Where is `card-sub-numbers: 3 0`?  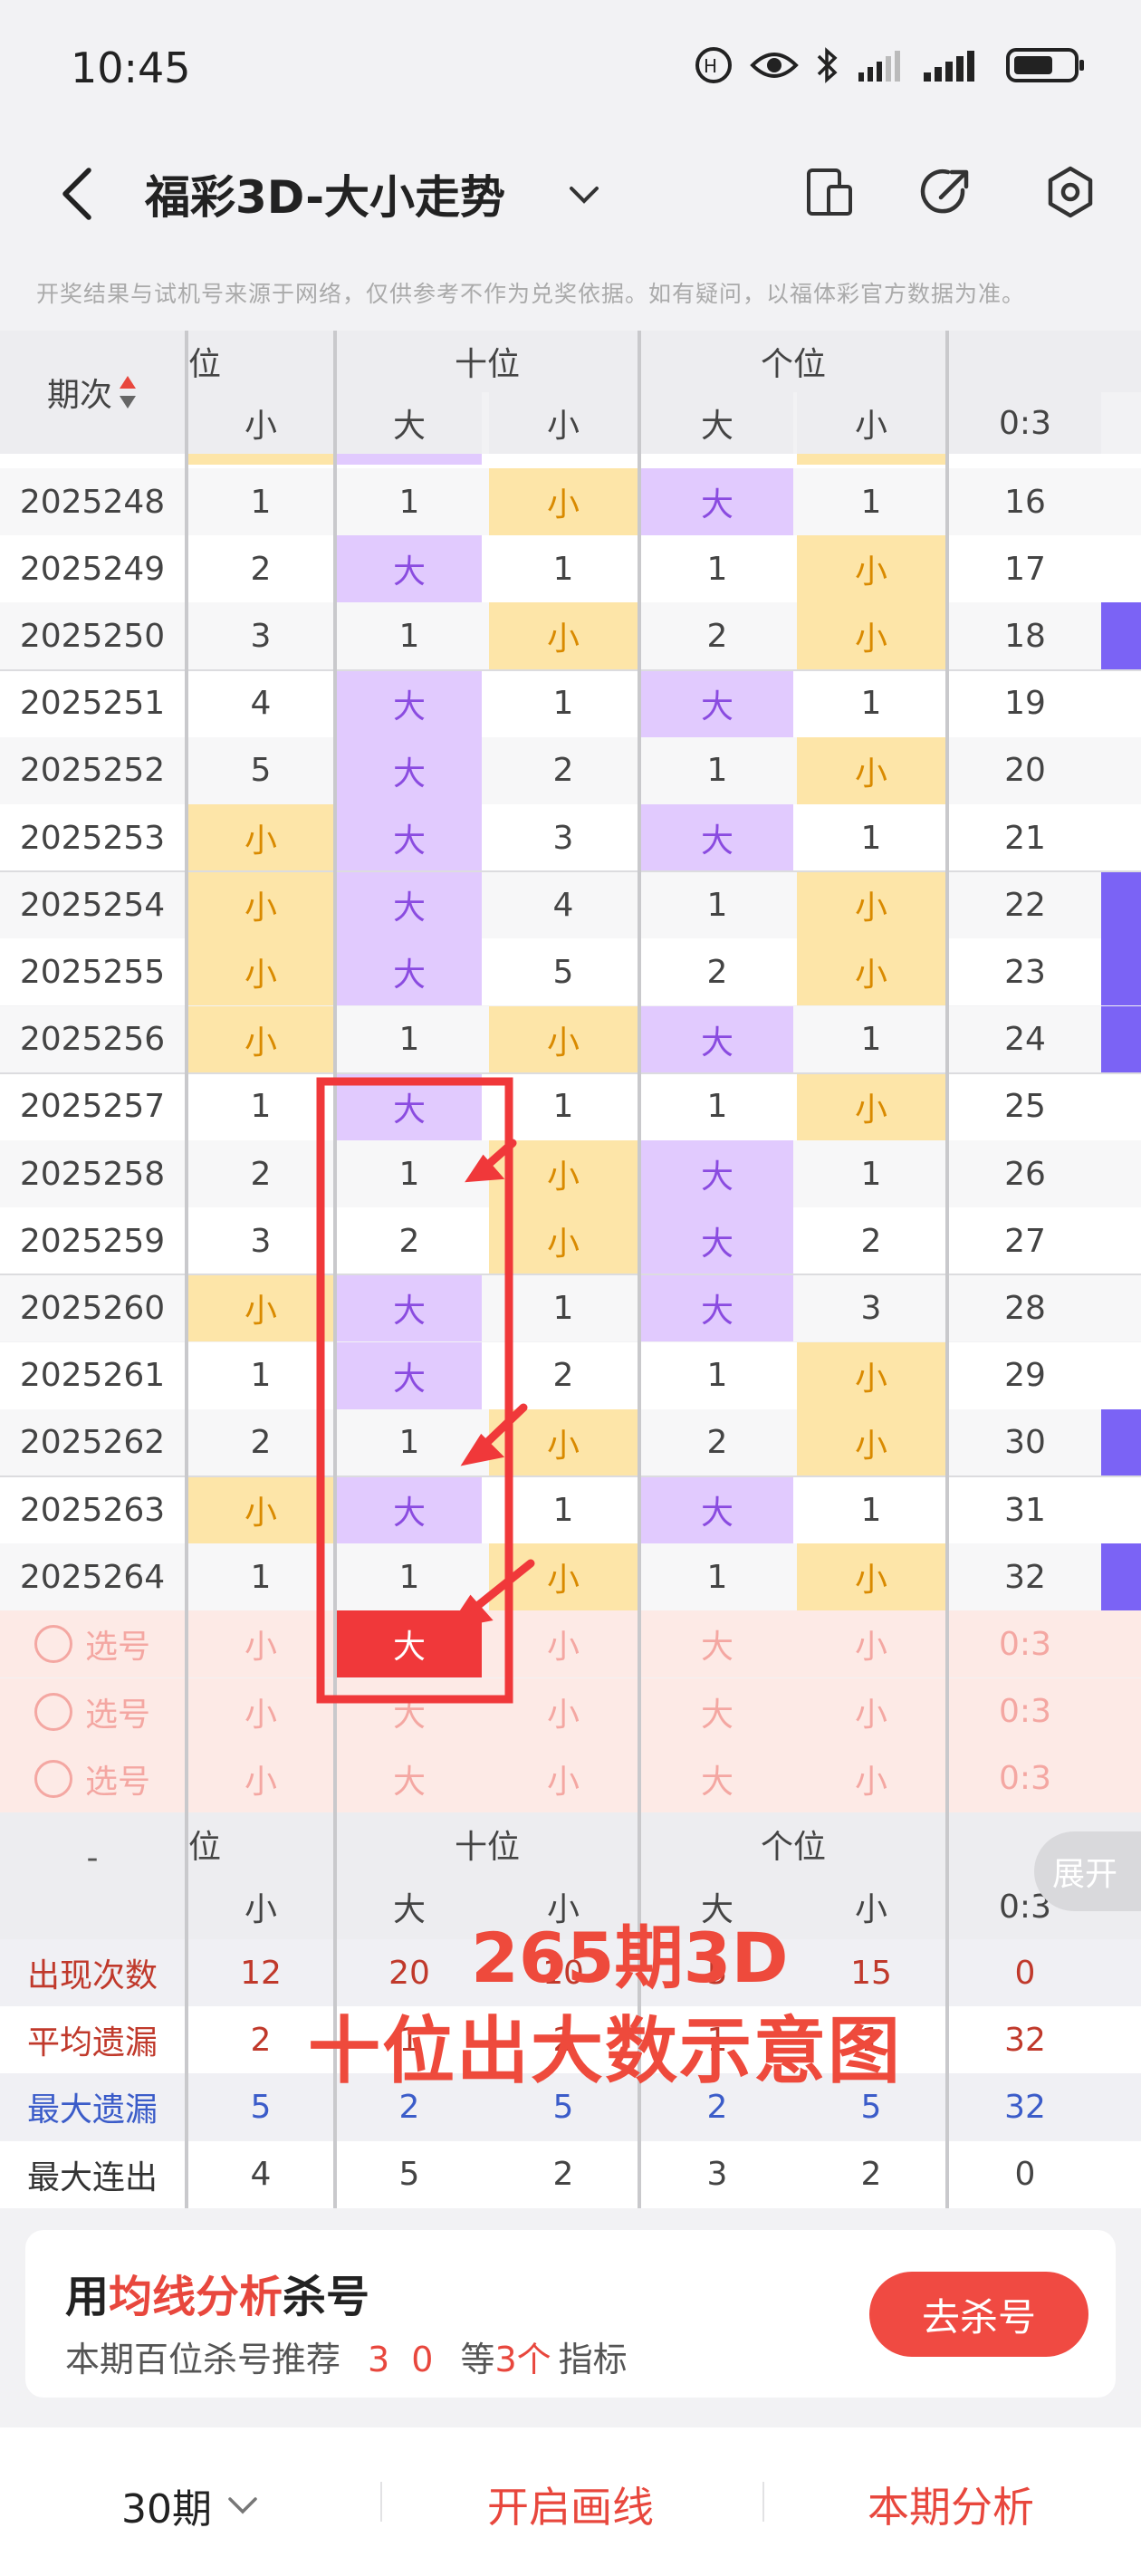 card-sub-numbers: 3 0 is located at coordinates (403, 2359).